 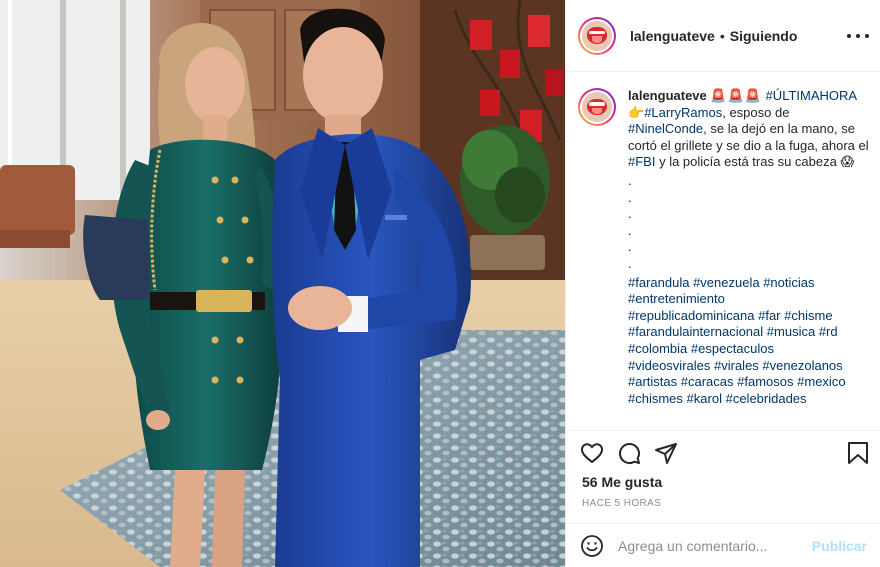 What do you see at coordinates (592, 453) in the screenshot?
I see `heart-icon` at bounding box center [592, 453].